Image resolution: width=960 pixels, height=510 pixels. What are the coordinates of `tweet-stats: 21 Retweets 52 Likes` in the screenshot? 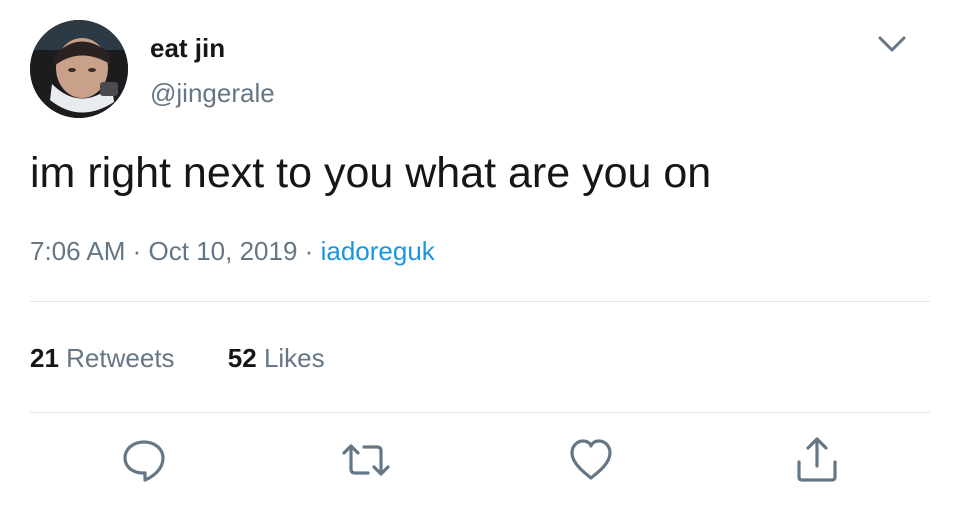 It's located at (177, 358).